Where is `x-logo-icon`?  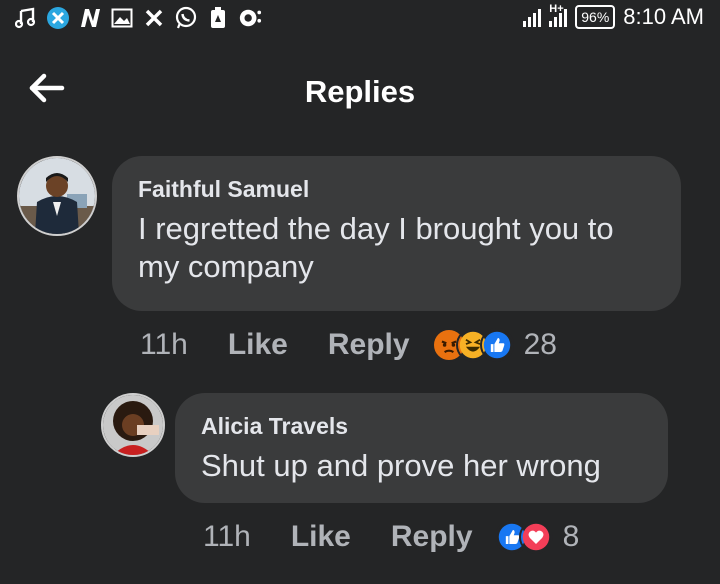
x-logo-icon is located at coordinates (154, 18).